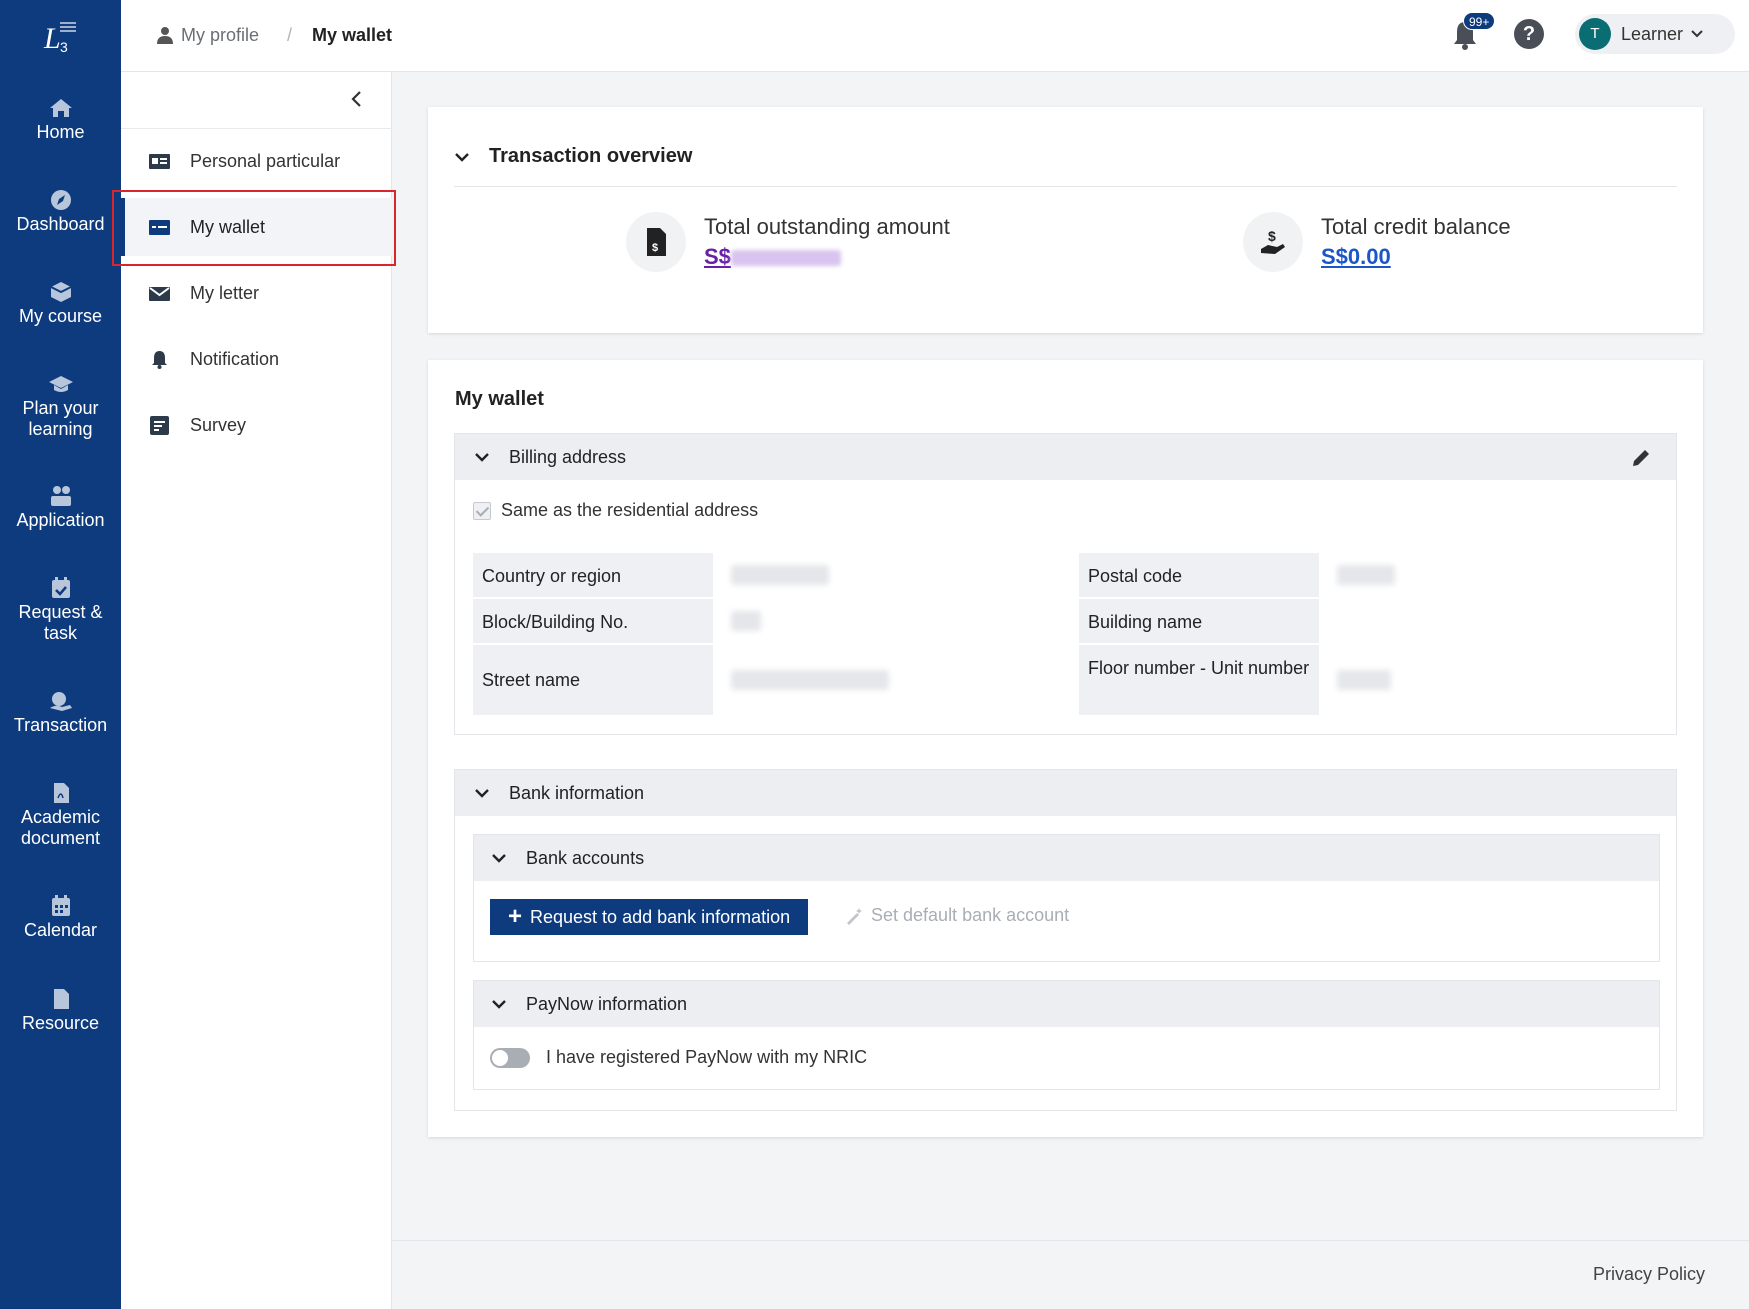 Image resolution: width=1749 pixels, height=1309 pixels. I want to click on notification-badge: 99+, so click(1479, 21).